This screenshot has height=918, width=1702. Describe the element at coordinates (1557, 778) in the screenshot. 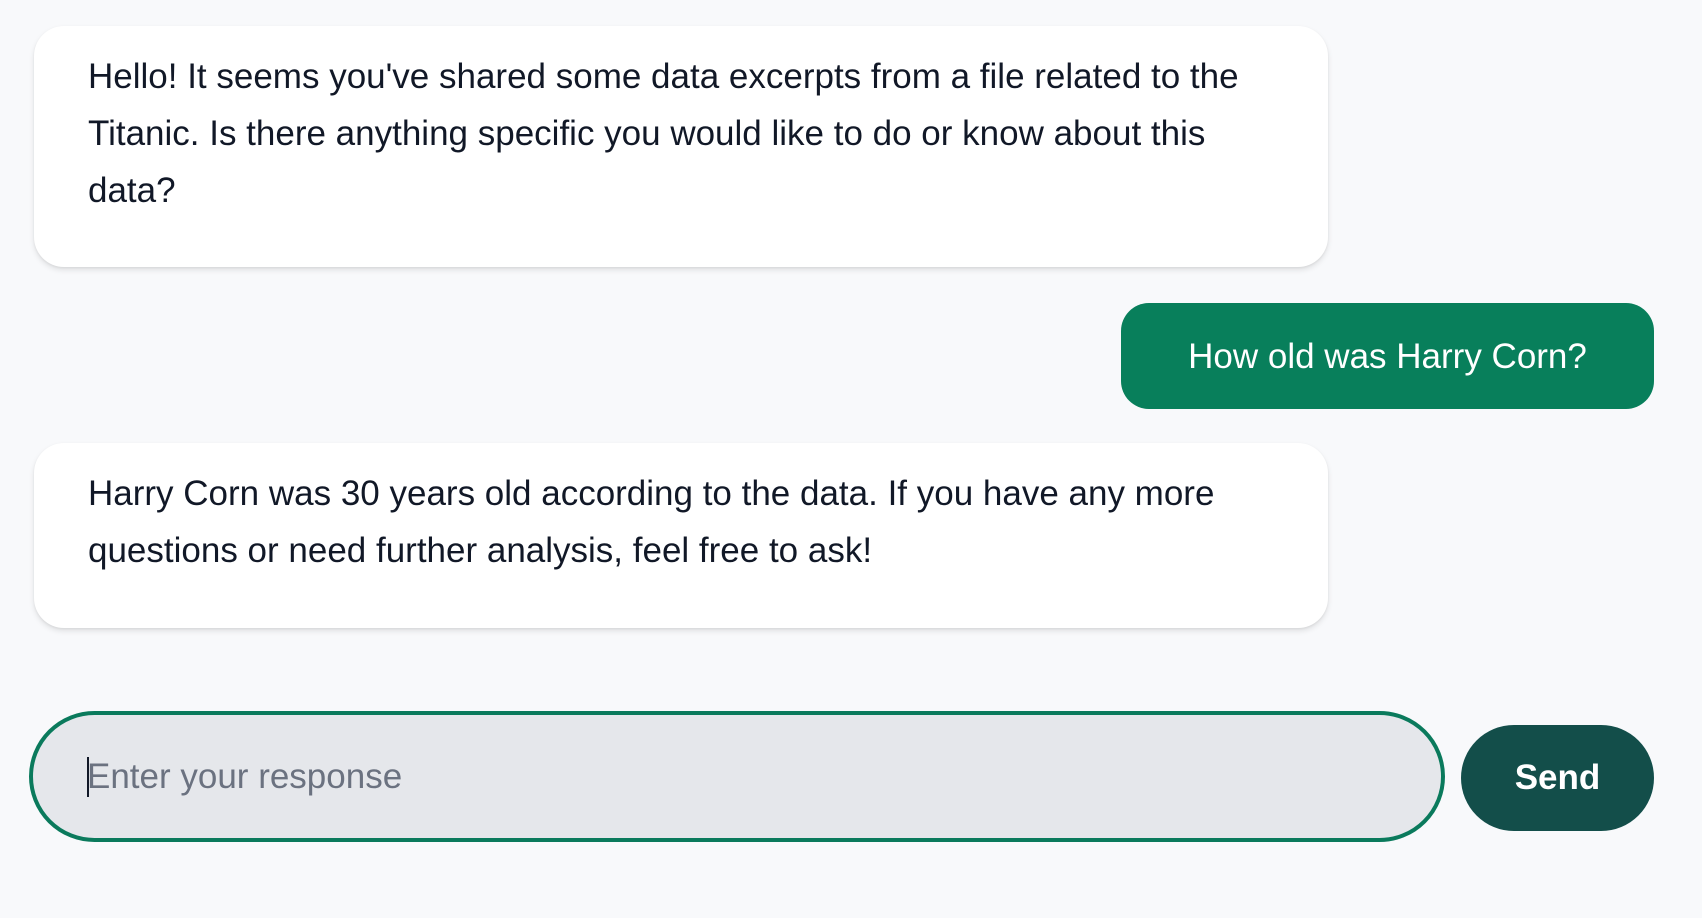

I see `send-button: Send` at that location.